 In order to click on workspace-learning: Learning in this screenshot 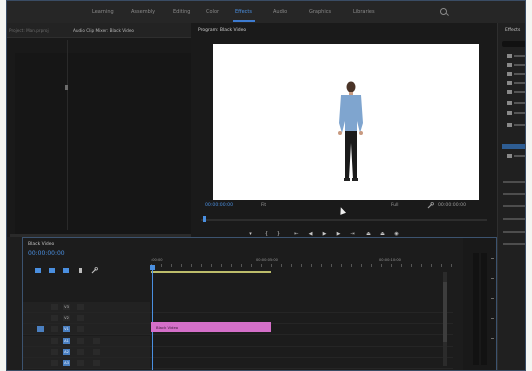, I will do `click(103, 12)`.